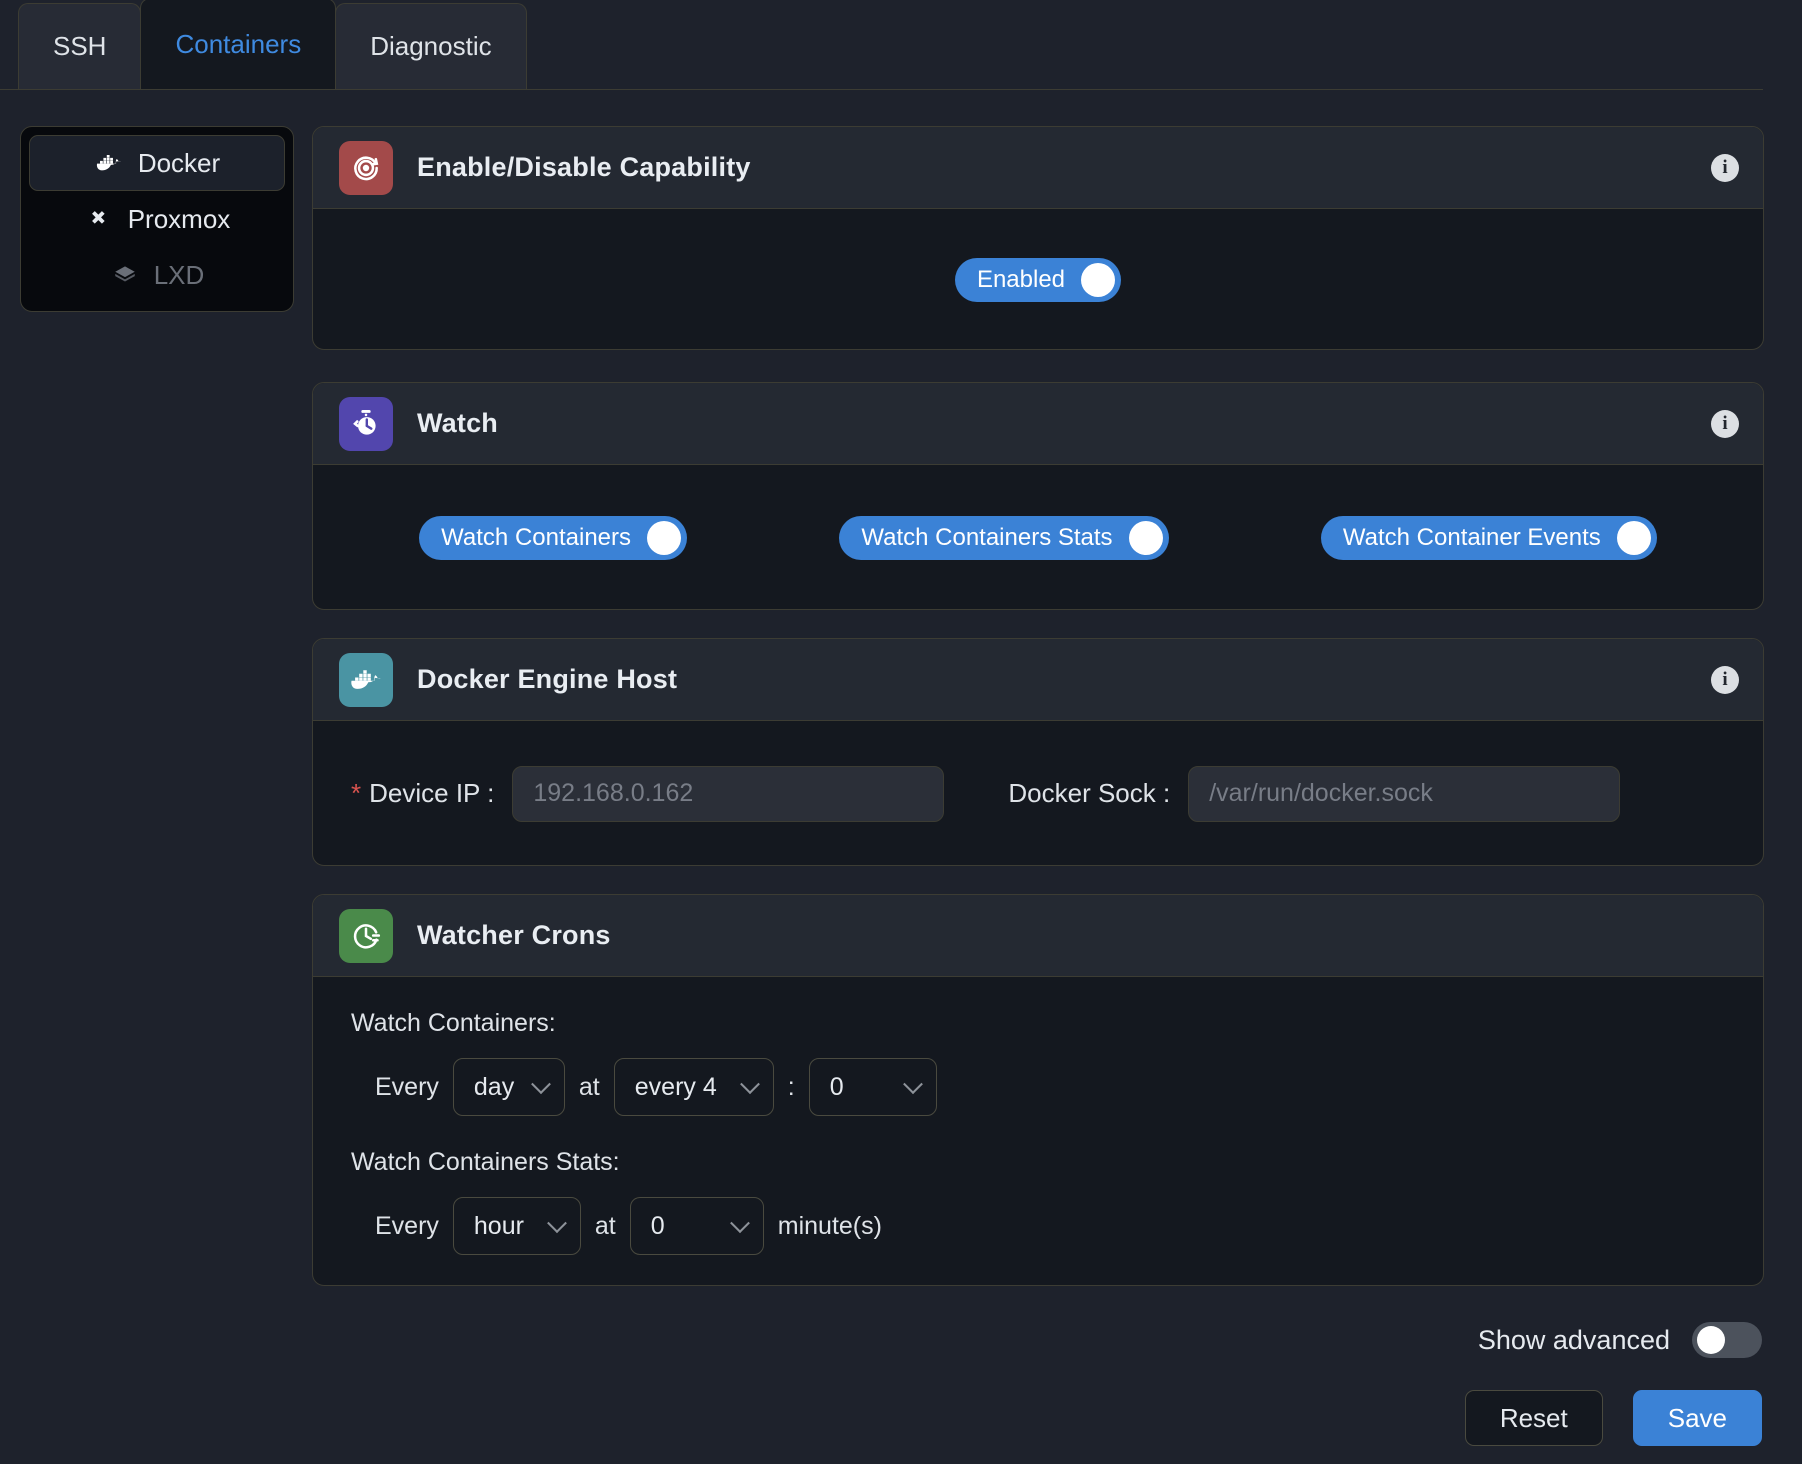 This screenshot has width=1802, height=1464. Describe the element at coordinates (457, 423) in the screenshot. I see `card-title: Watch` at that location.